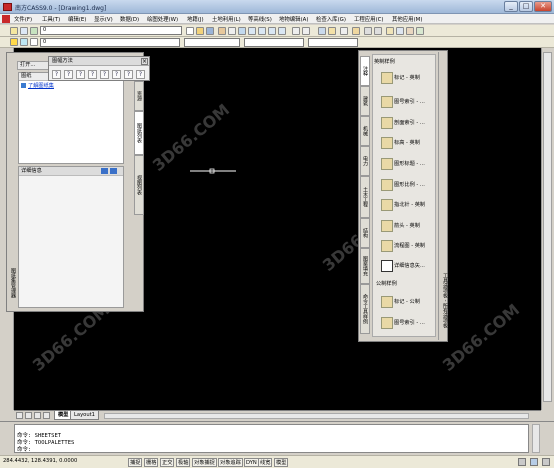  Describe the element at coordinates (272, 31) in the screenshot. I see `zoom-prev-icon` at that location.